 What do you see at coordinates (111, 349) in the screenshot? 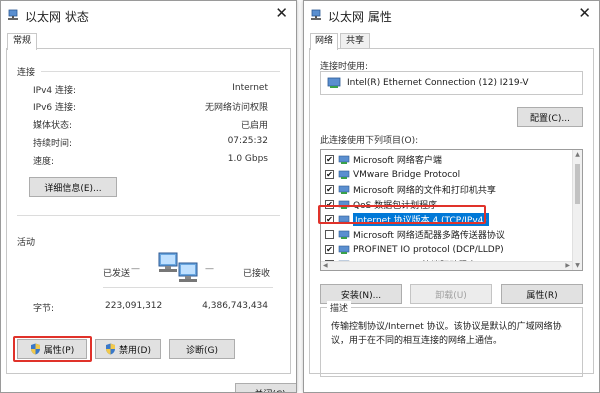
I see `shield-icon` at bounding box center [111, 349].